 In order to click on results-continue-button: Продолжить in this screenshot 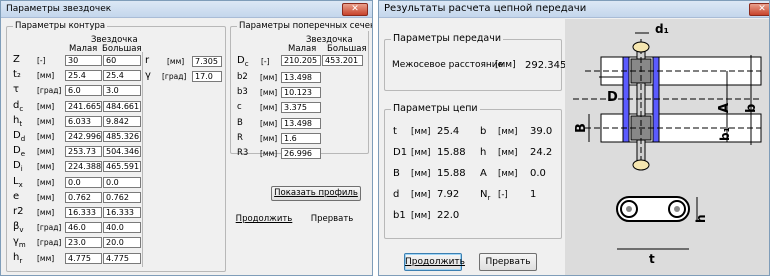, I will do `click(434, 262)`.